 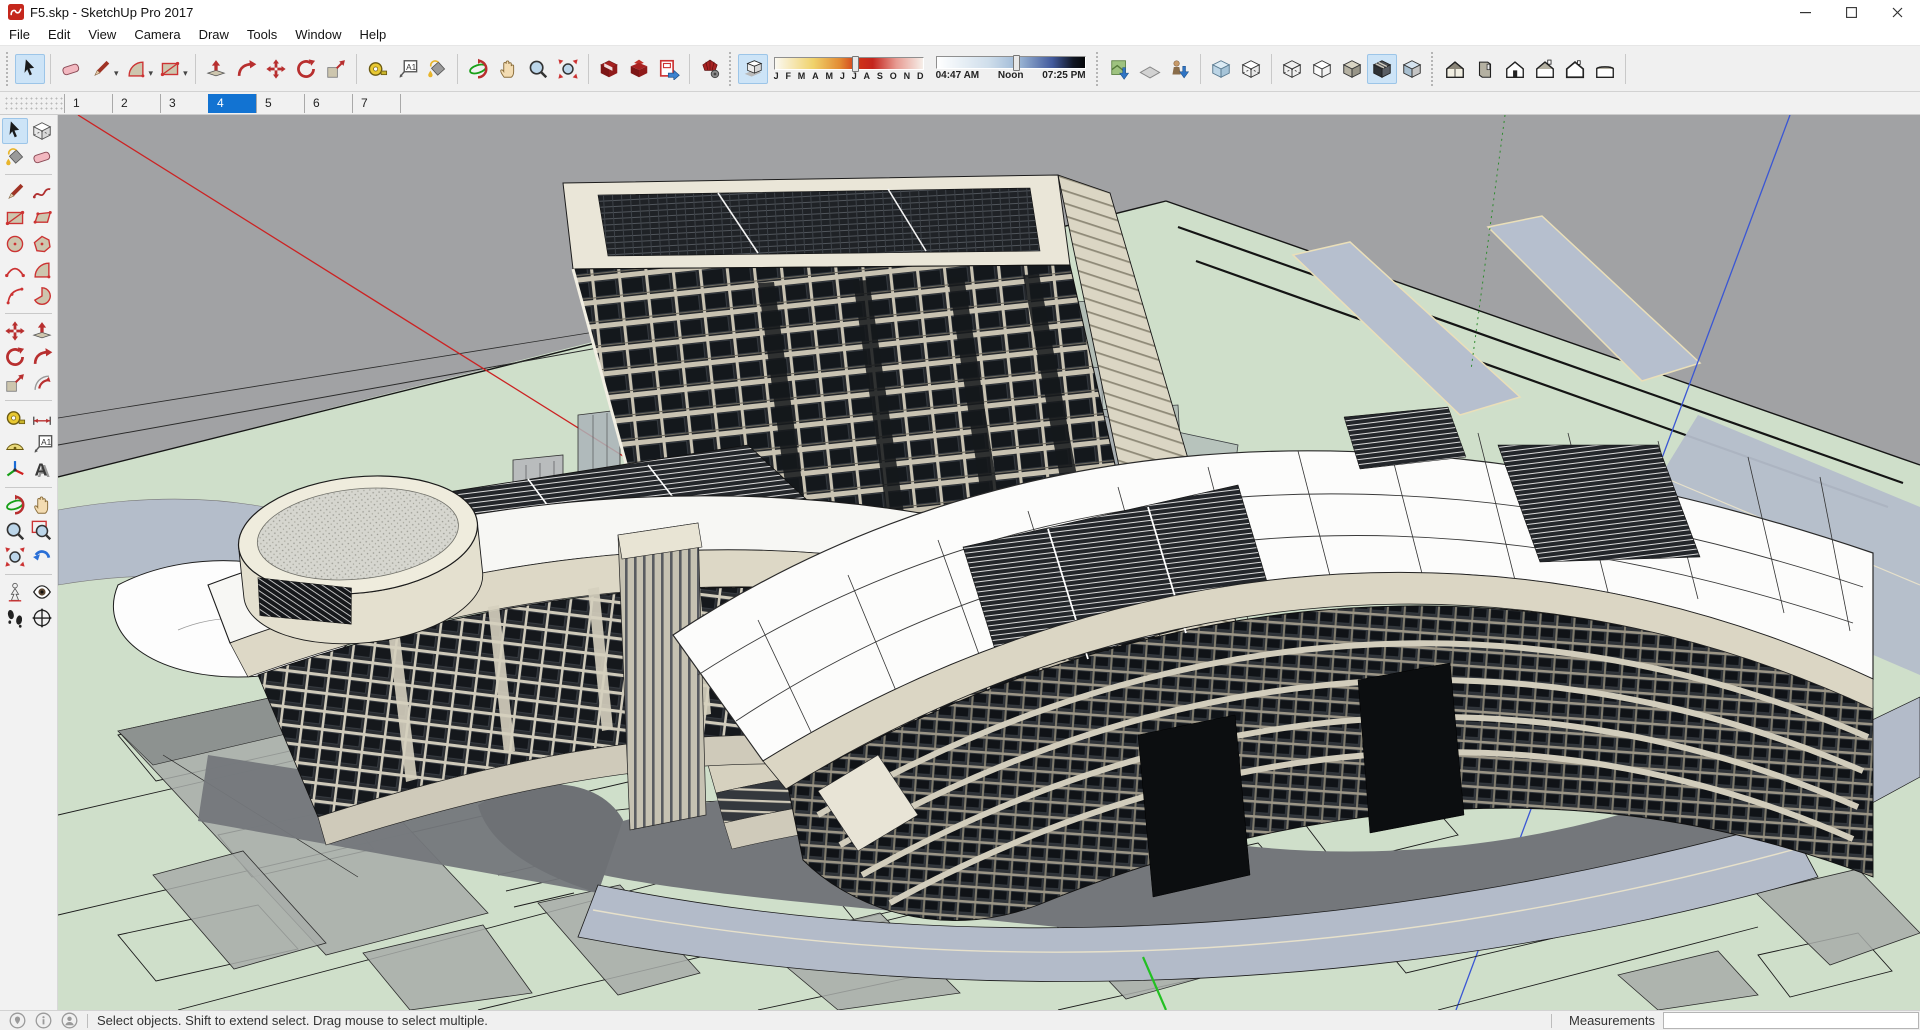 I want to click on style-xray-tool-button, so click(x=1221, y=69).